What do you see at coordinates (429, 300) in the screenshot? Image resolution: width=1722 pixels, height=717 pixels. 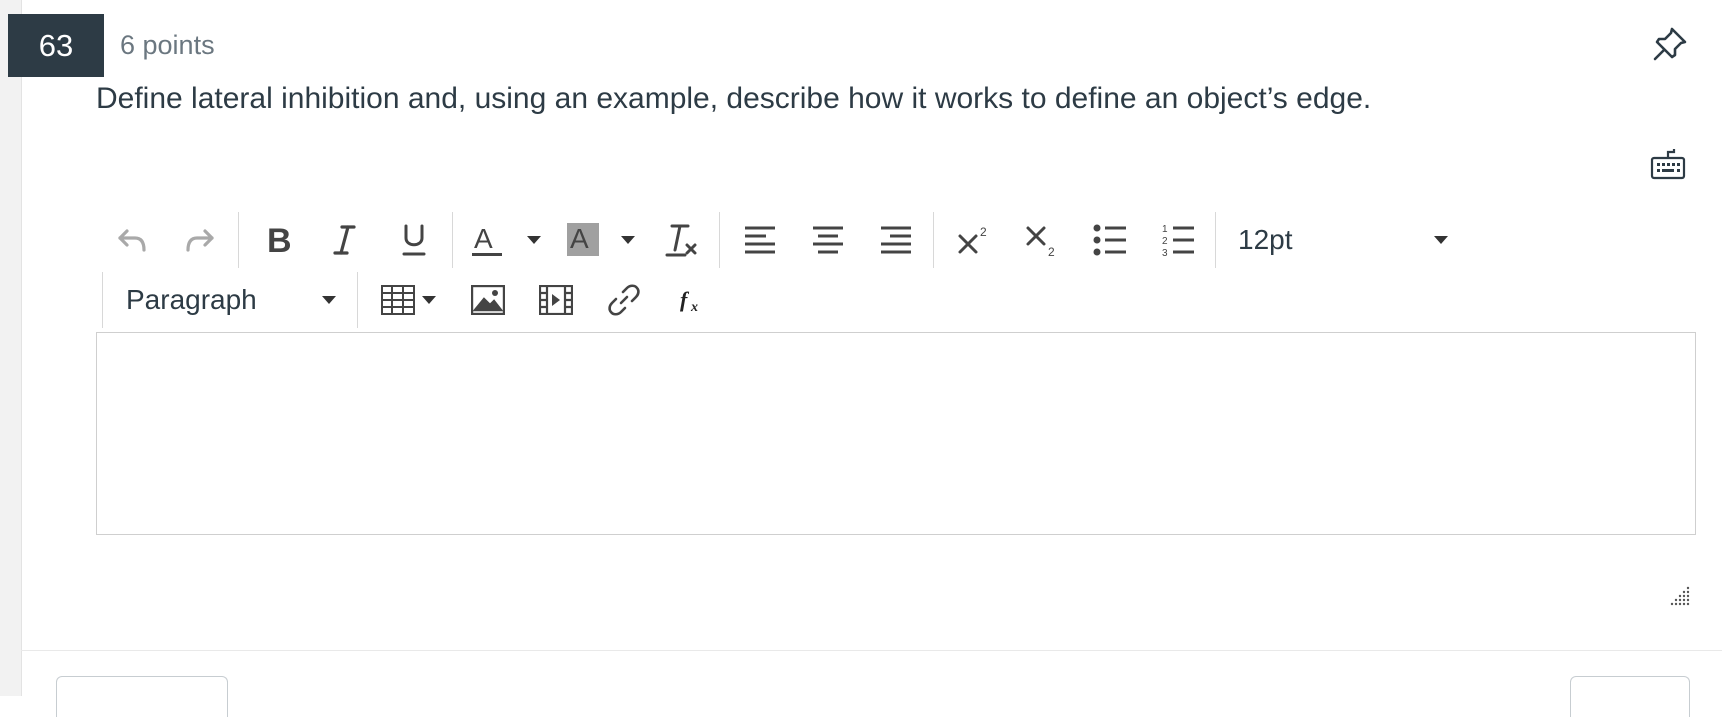 I see `table-dropdown-chevron-icon` at bounding box center [429, 300].